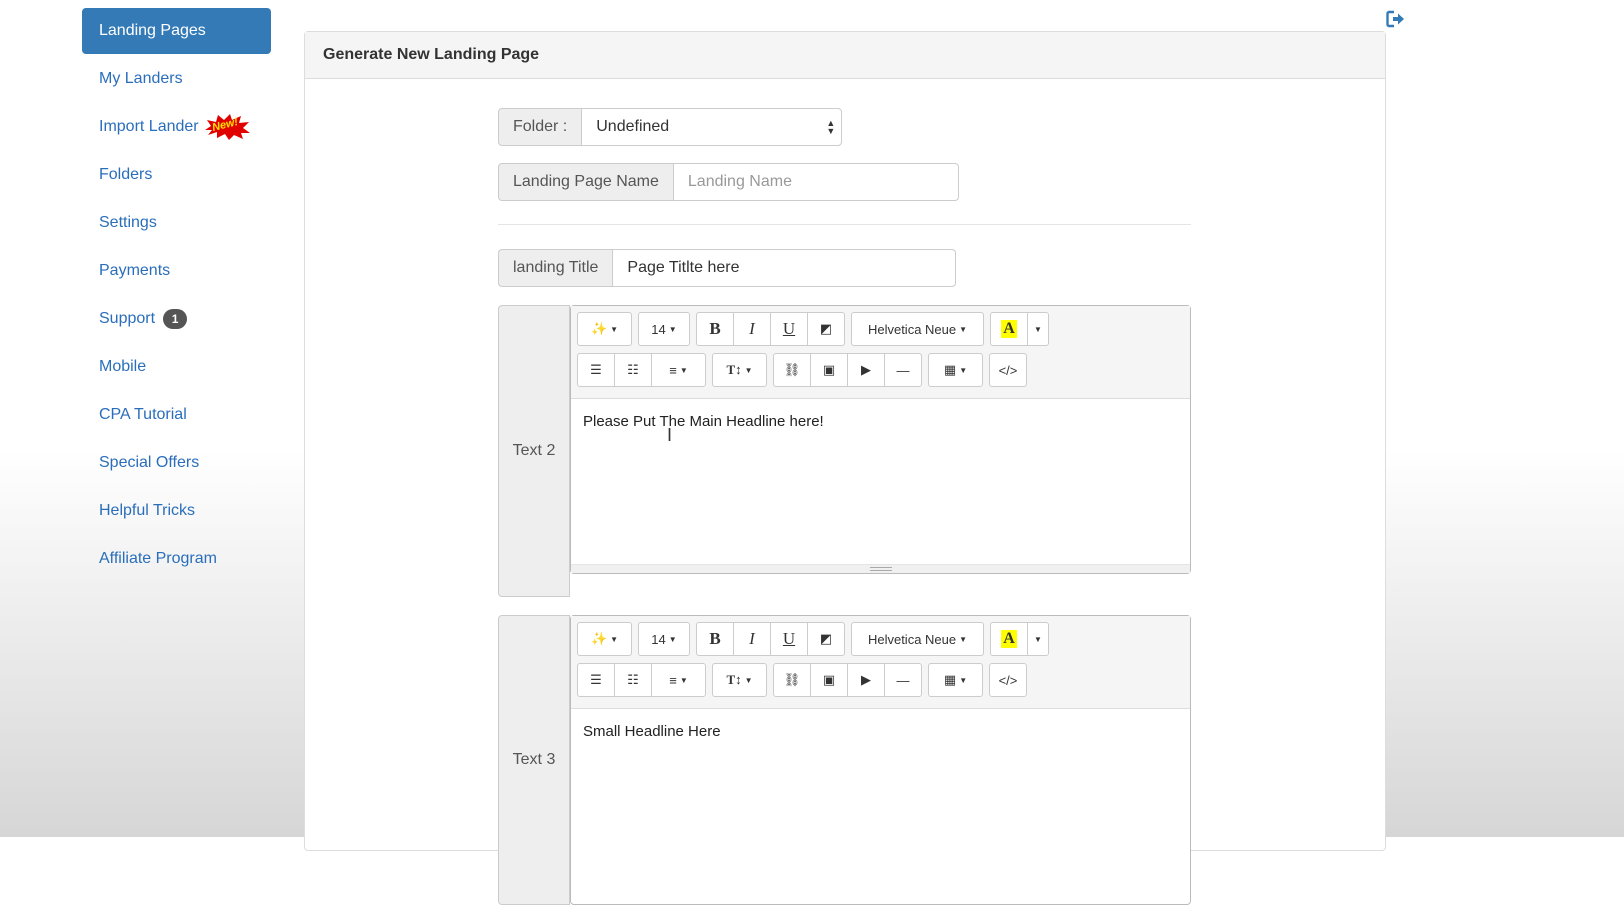 This screenshot has width=1624, height=905. What do you see at coordinates (227, 127) in the screenshot?
I see `new-badge-icon: New!` at bounding box center [227, 127].